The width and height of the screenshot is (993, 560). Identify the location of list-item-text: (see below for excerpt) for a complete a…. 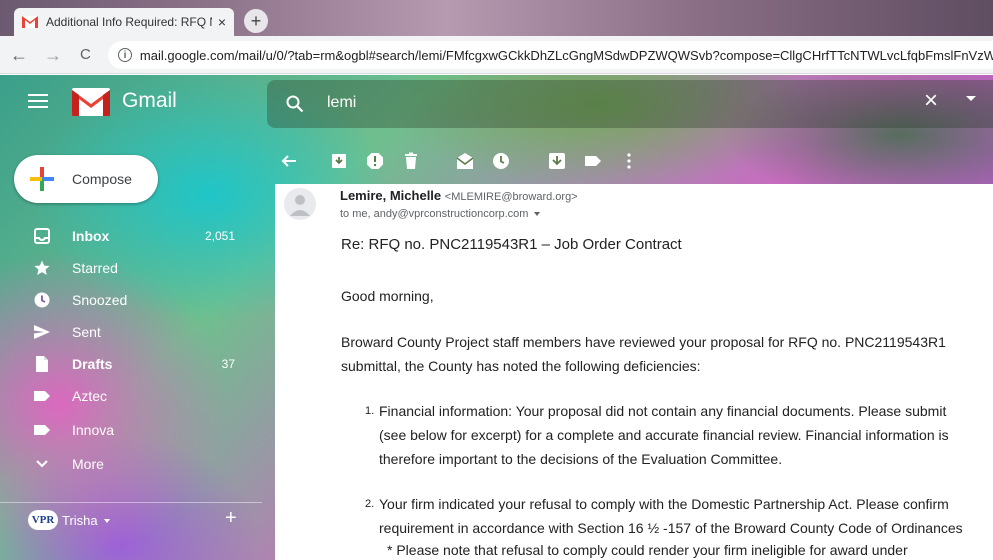
(664, 435).